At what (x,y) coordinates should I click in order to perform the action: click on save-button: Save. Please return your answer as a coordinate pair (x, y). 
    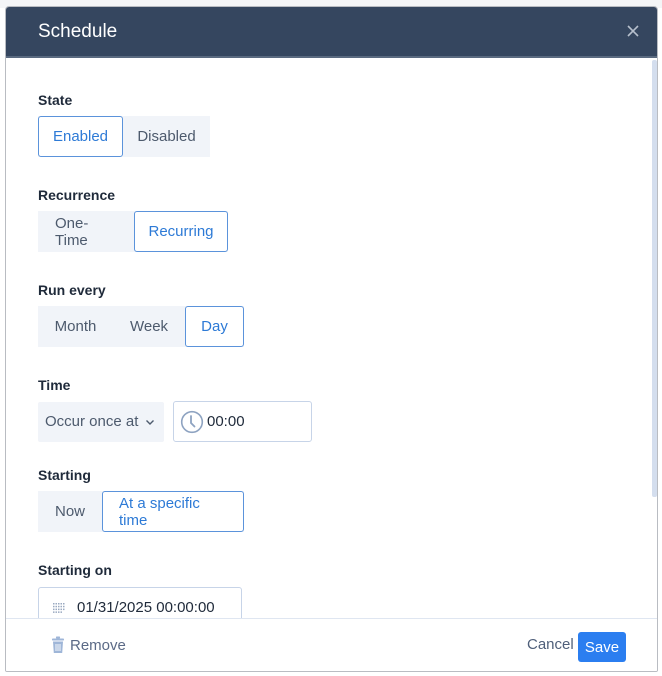
    Looking at the image, I should click on (602, 647).